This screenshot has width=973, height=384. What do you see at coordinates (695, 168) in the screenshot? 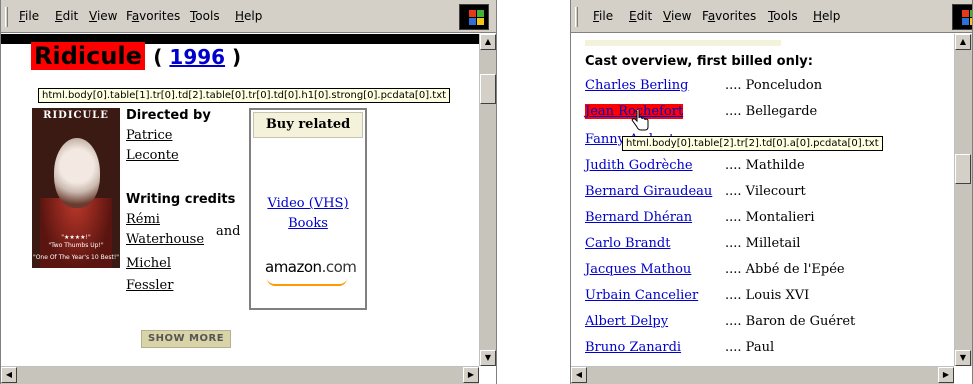
I see `cast-row: Judith Godrèche .... Mathilde` at bounding box center [695, 168].